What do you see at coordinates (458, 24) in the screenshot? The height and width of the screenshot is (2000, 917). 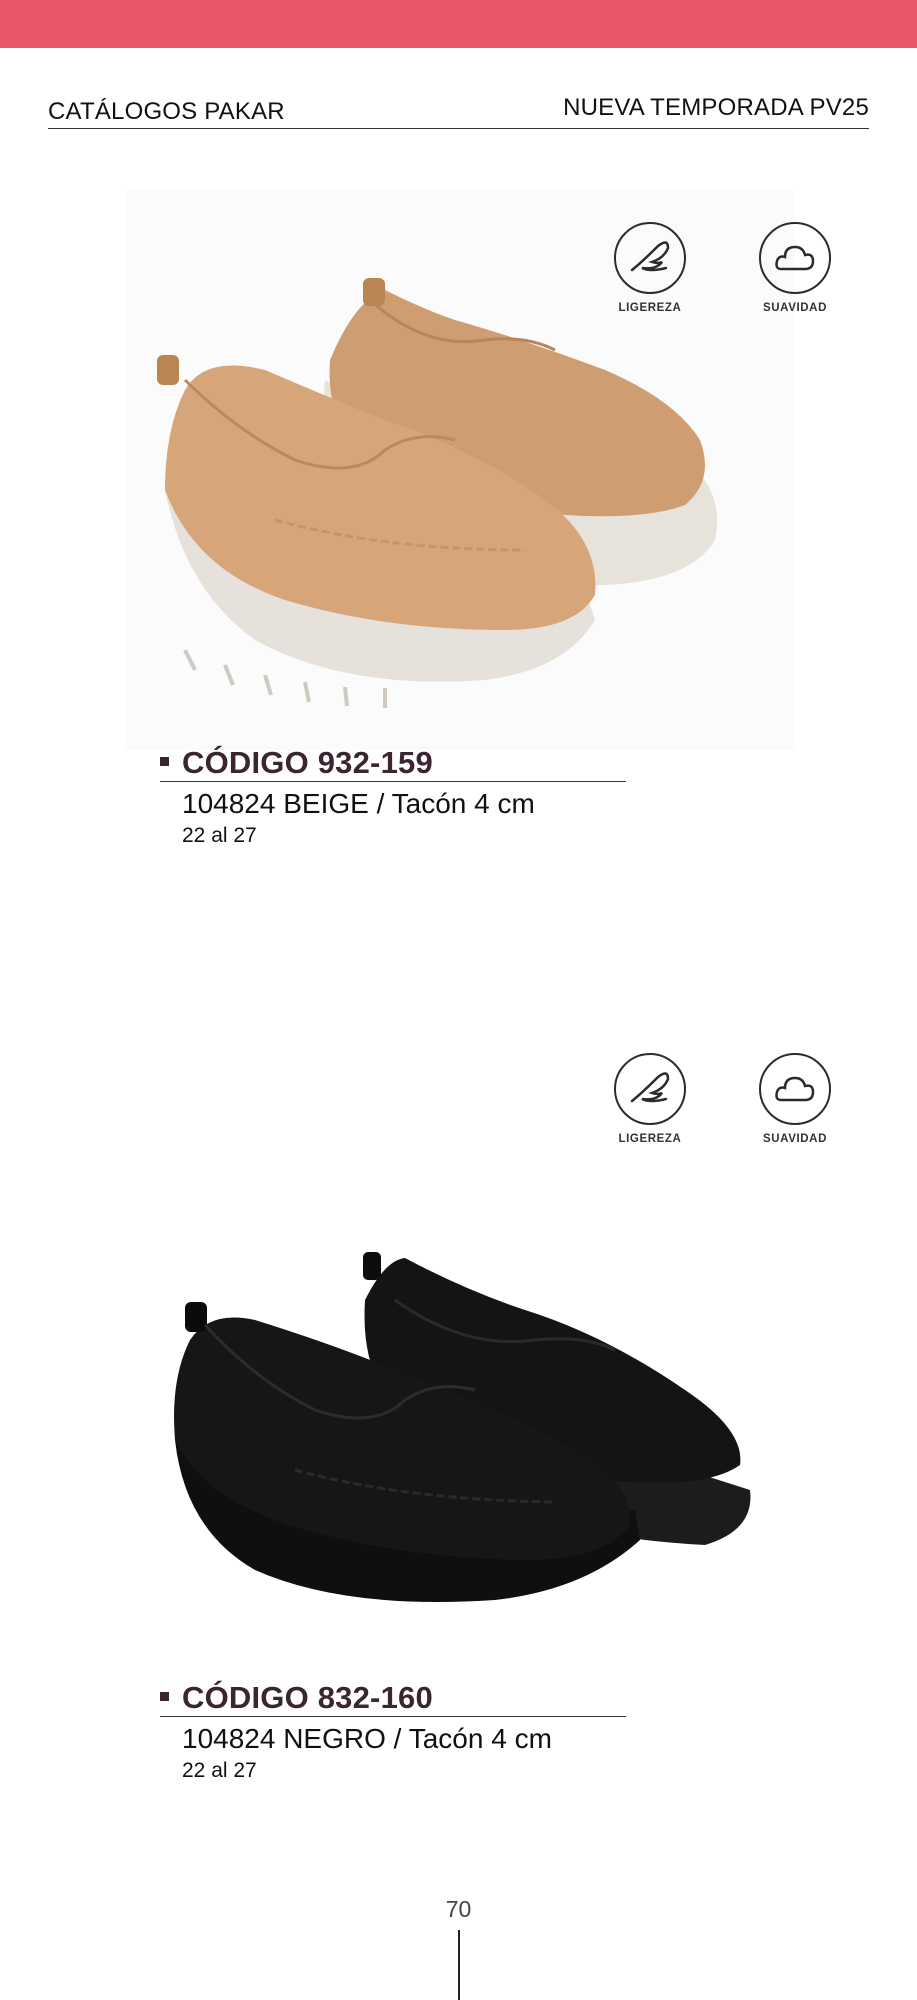 I see `top-accent-bar` at bounding box center [458, 24].